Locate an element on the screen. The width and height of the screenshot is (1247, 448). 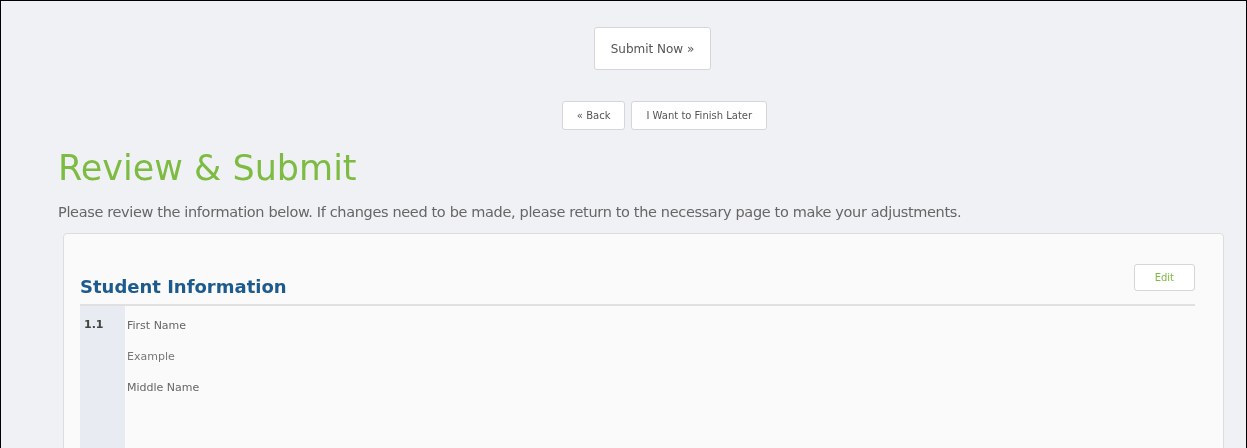
page-title: Review & Submit is located at coordinates (208, 168).